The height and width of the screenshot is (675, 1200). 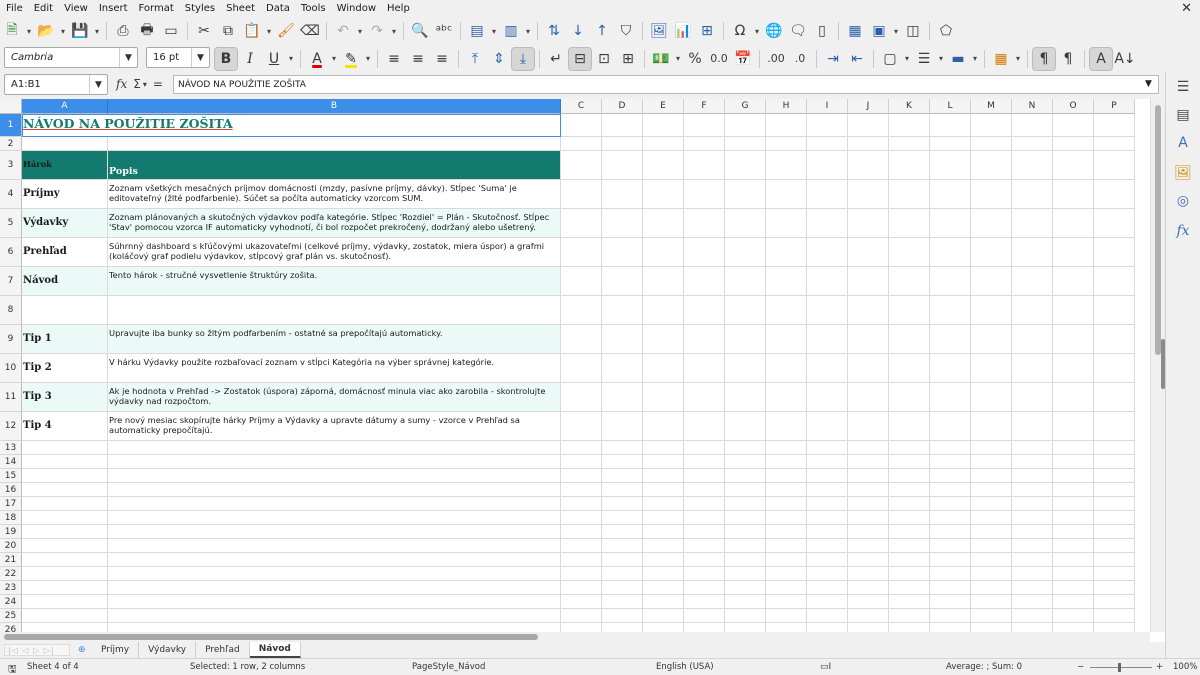 I want to click on font-color-dropdown-icon: ▾, so click(x=334, y=59).